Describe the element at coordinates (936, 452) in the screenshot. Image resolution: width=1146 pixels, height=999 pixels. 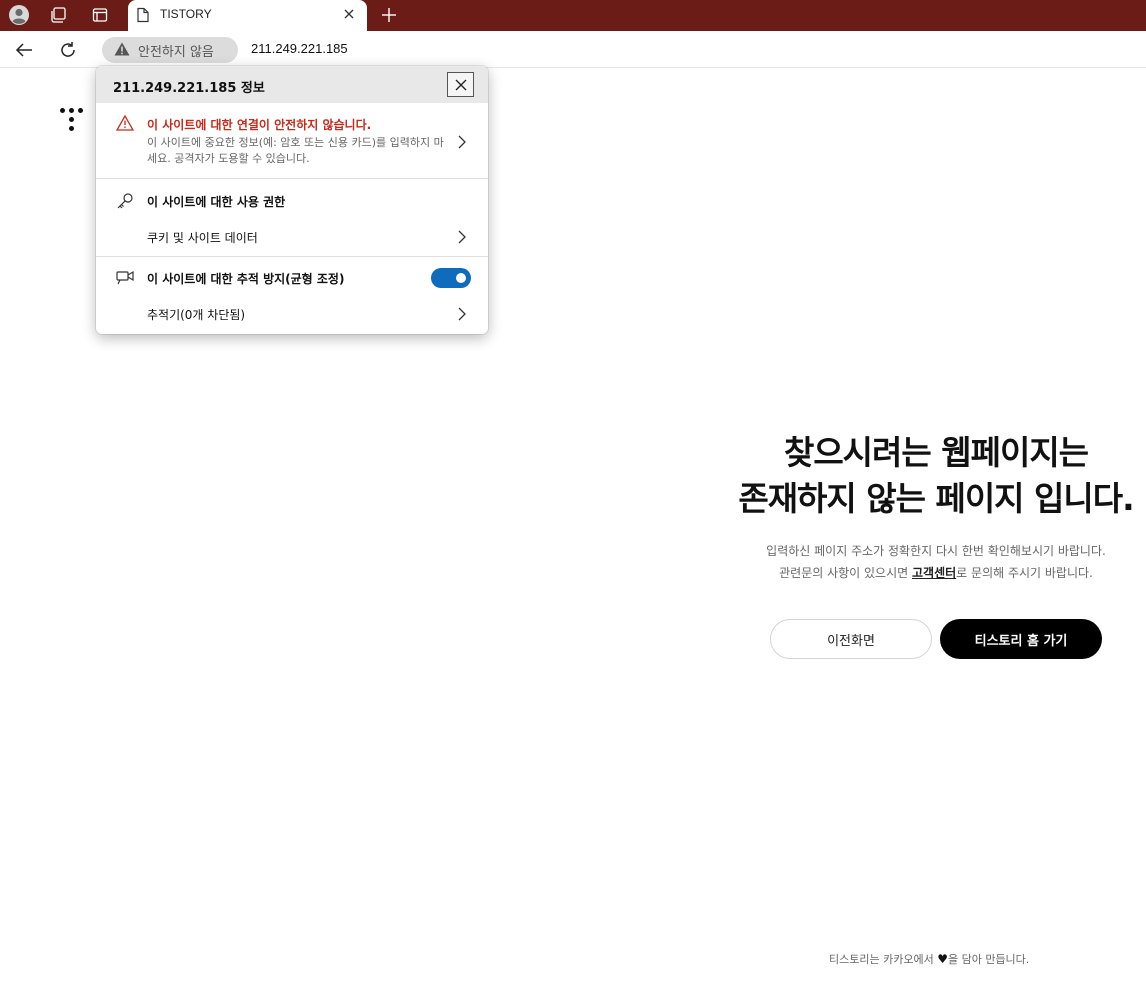
I see `title-line-1: 찾으시려는 웹페이지는` at that location.